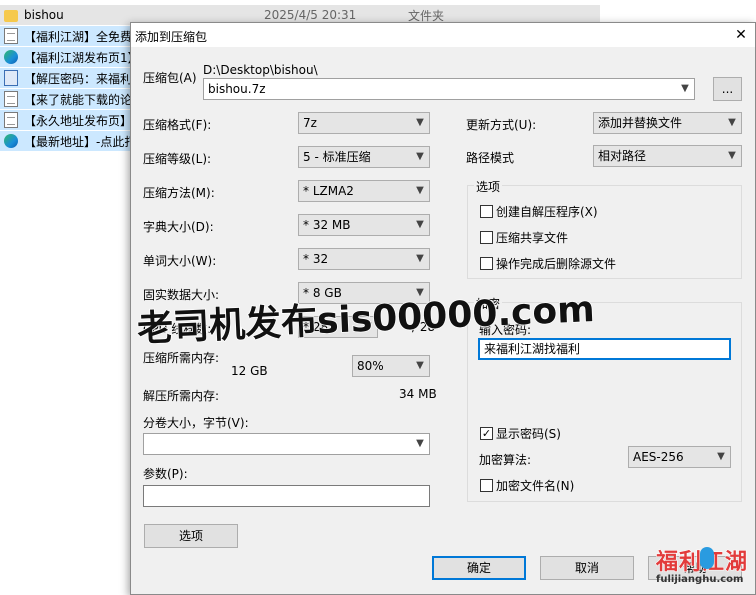 The image size is (756, 595). What do you see at coordinates (741, 35) in the screenshot?
I see `close-button: ✕` at bounding box center [741, 35].